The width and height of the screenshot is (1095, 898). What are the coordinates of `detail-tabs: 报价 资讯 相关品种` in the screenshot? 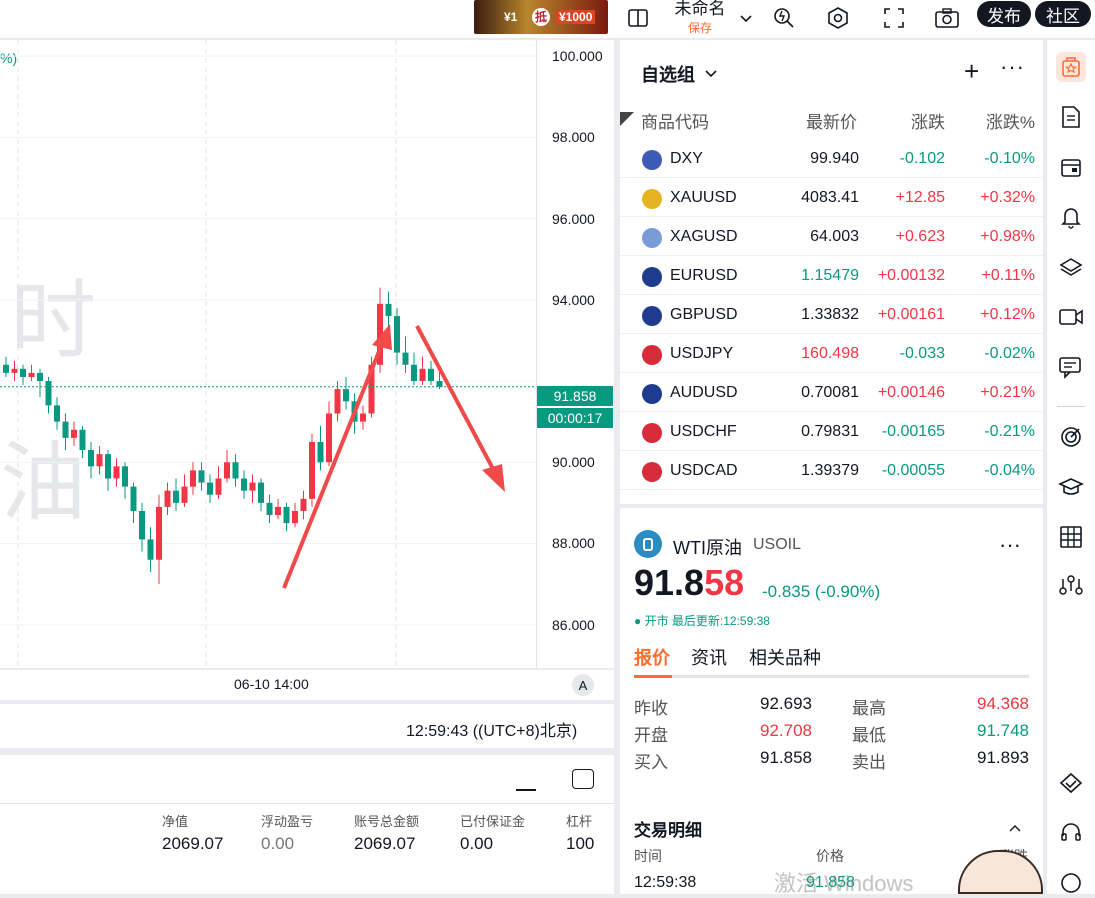 It's located at (831, 661).